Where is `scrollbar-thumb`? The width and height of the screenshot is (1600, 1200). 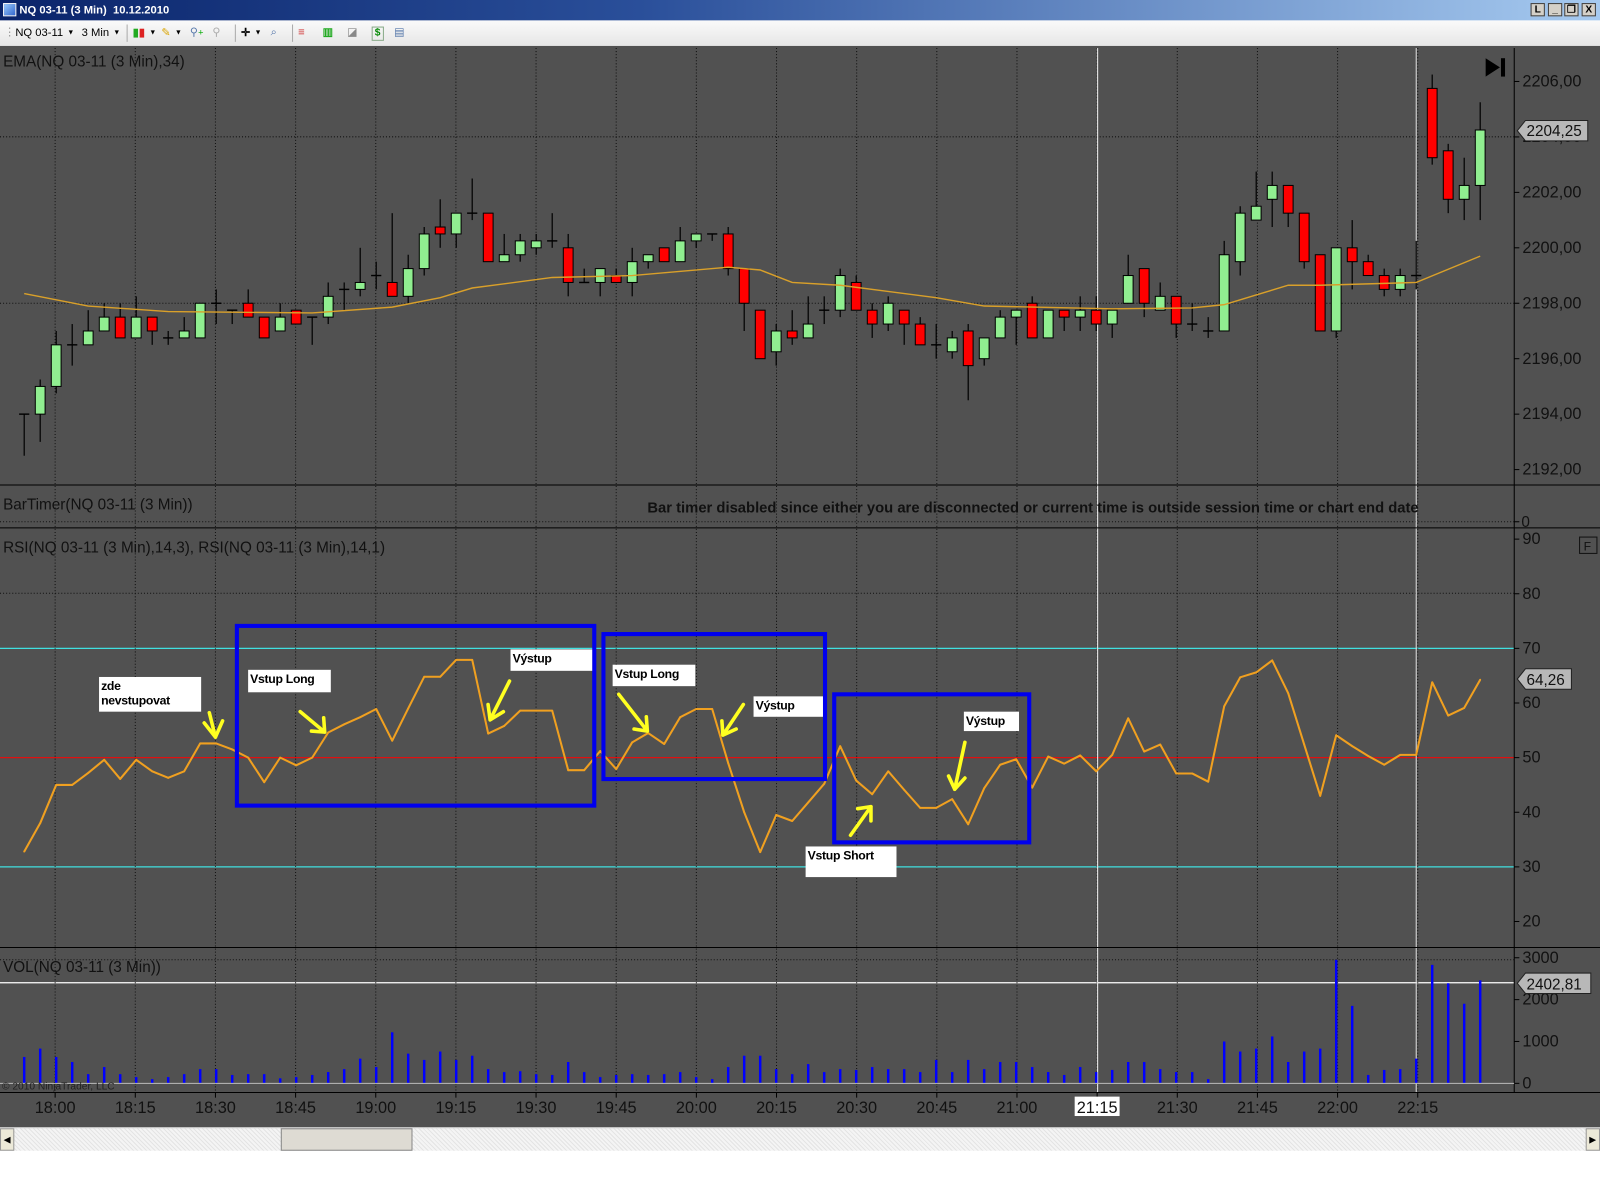
scrollbar-thumb is located at coordinates (346, 1139).